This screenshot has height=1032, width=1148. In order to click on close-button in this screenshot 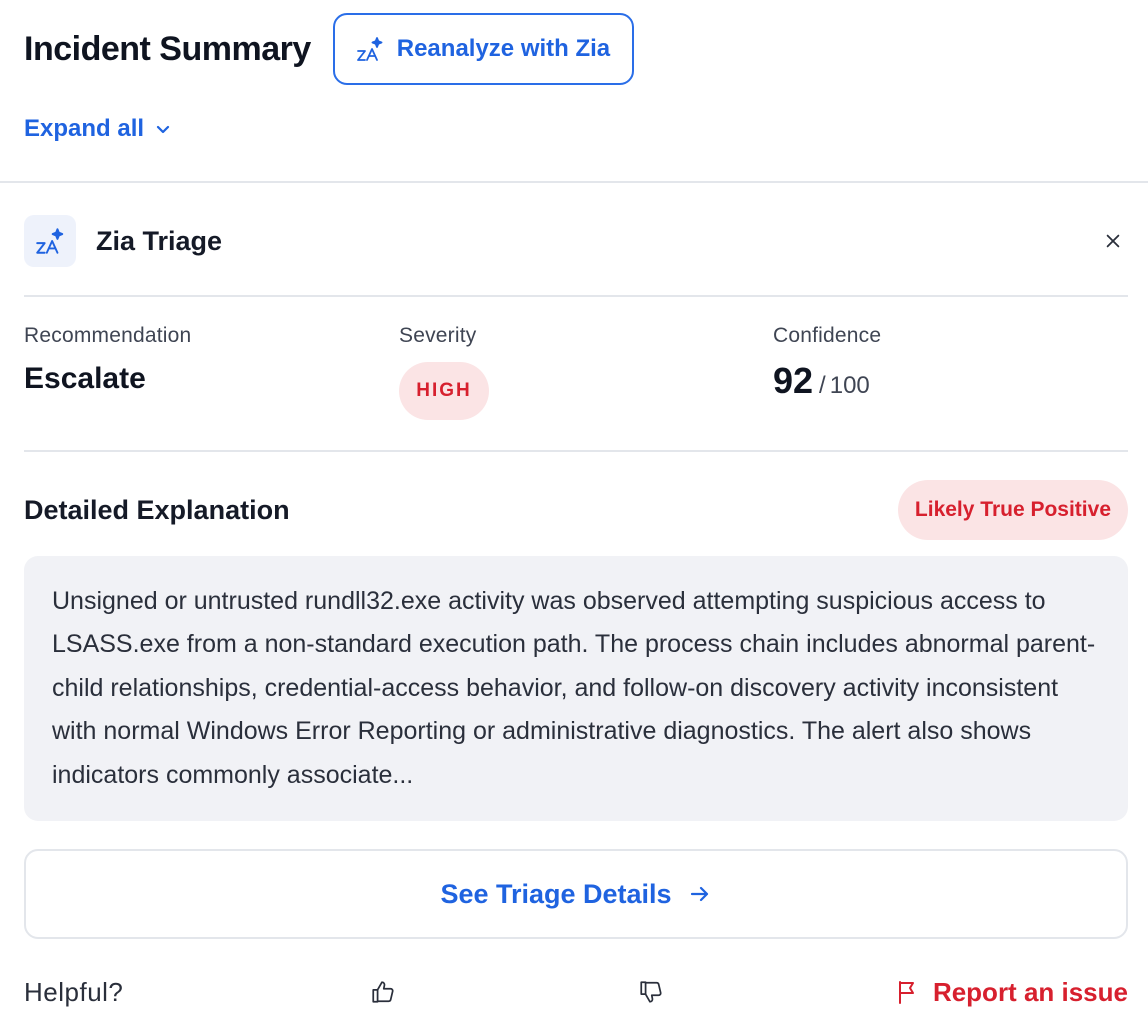, I will do `click(1113, 241)`.